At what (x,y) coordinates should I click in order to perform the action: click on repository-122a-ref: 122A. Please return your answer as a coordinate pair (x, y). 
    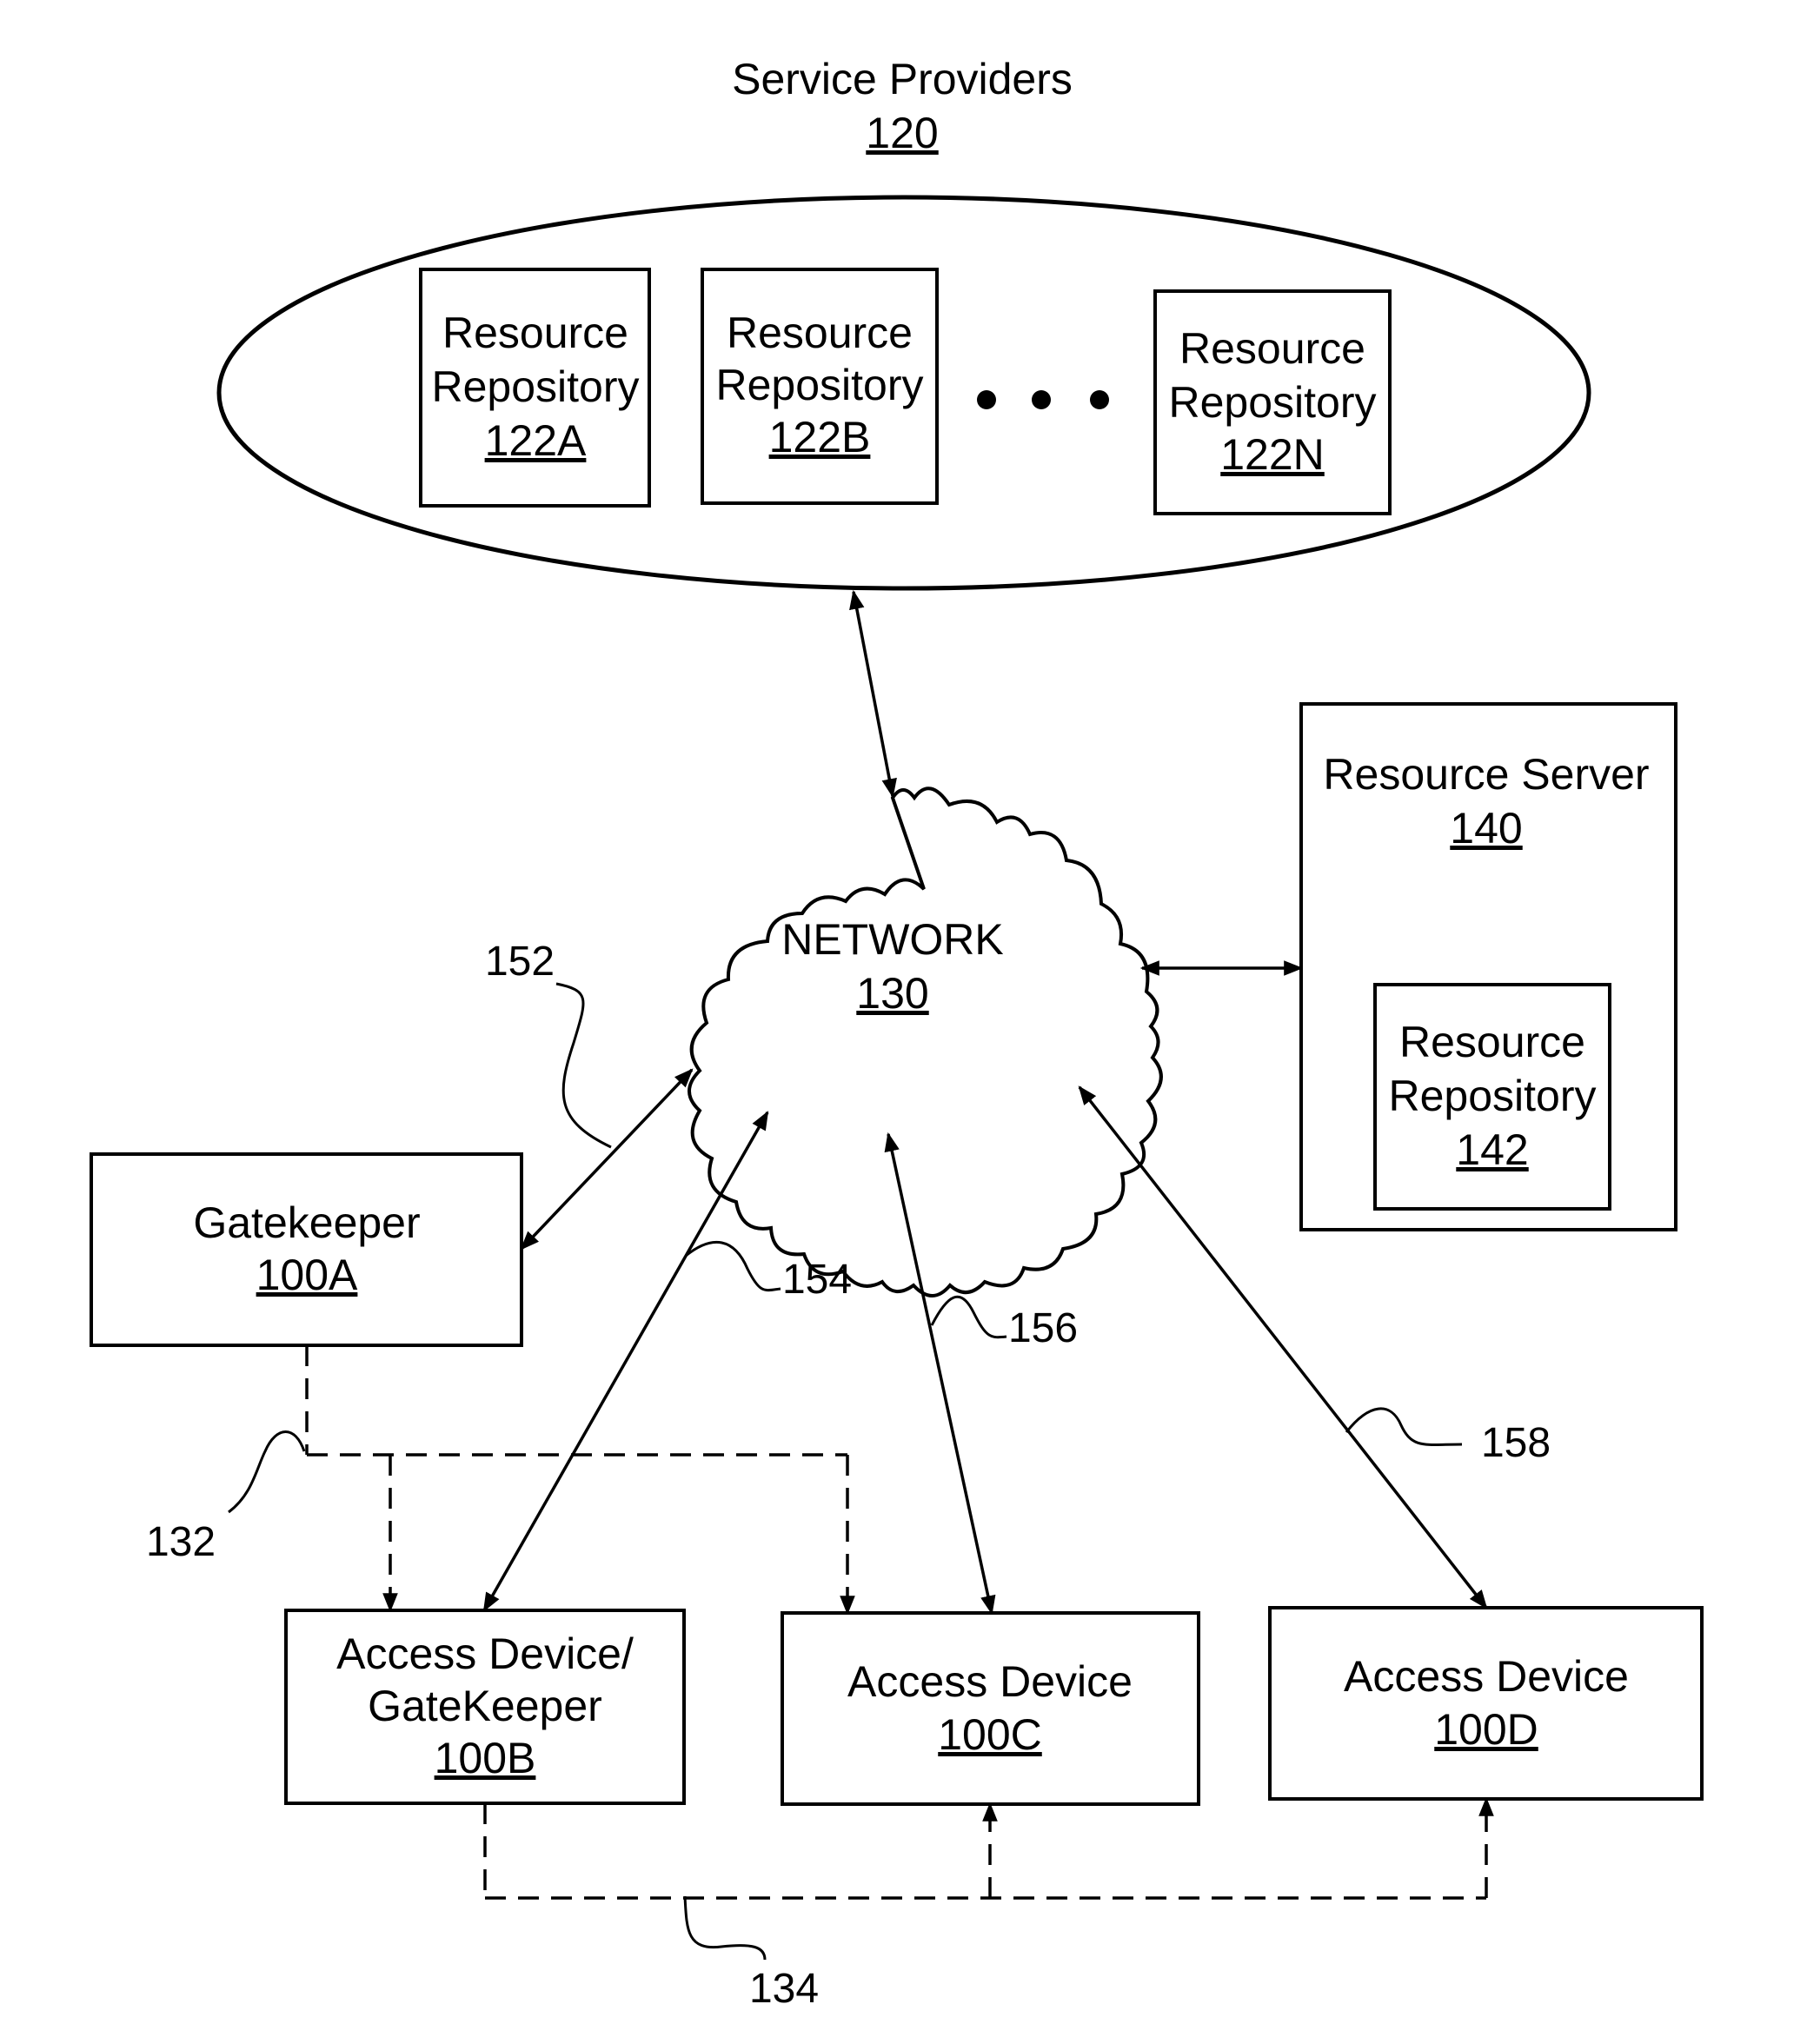
    Looking at the image, I should click on (536, 440).